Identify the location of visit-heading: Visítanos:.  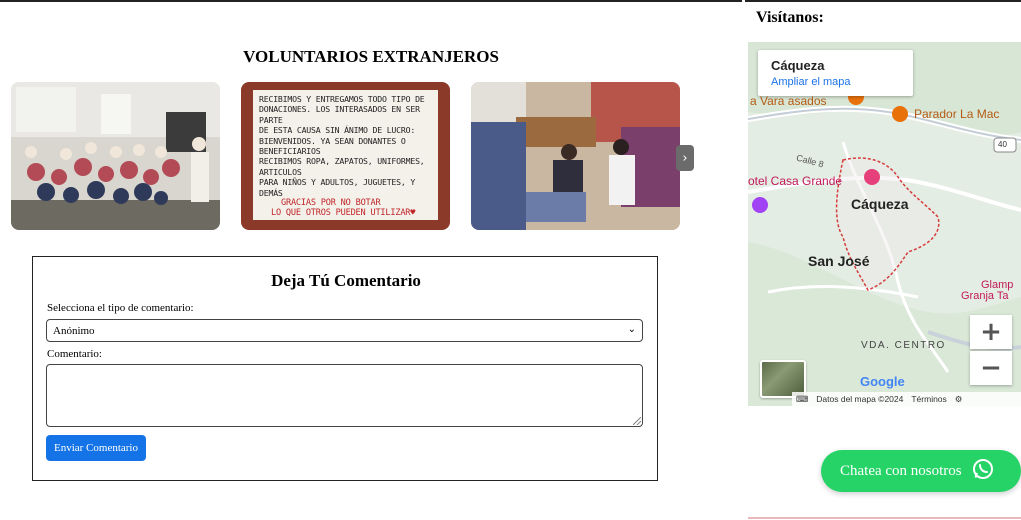
(790, 17).